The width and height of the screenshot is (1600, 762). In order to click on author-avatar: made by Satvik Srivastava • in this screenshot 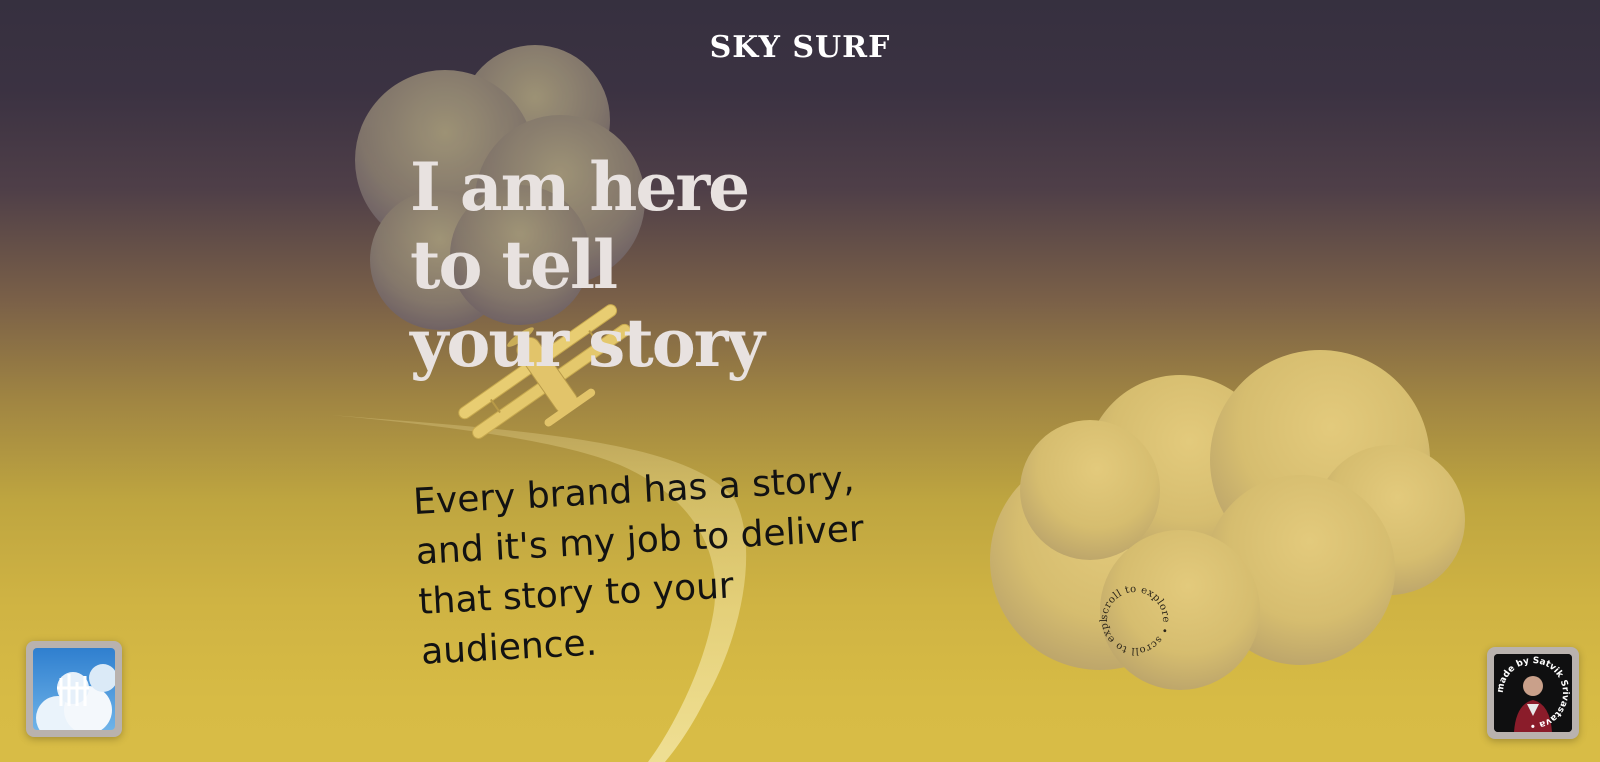, I will do `click(1533, 693)`.